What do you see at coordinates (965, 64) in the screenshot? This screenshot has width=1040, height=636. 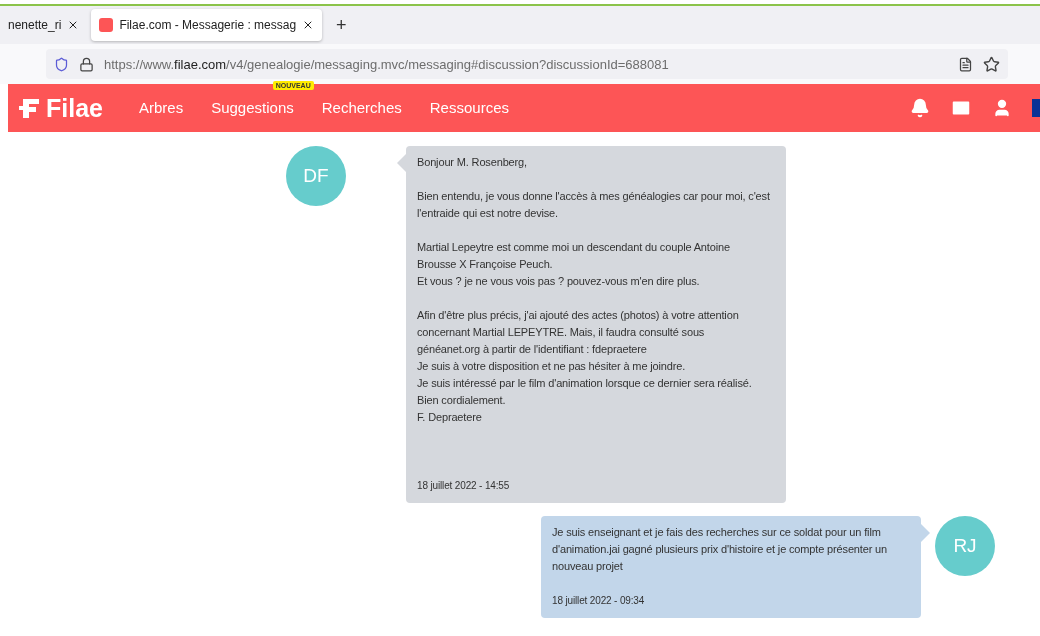 I see `reader-icon` at bounding box center [965, 64].